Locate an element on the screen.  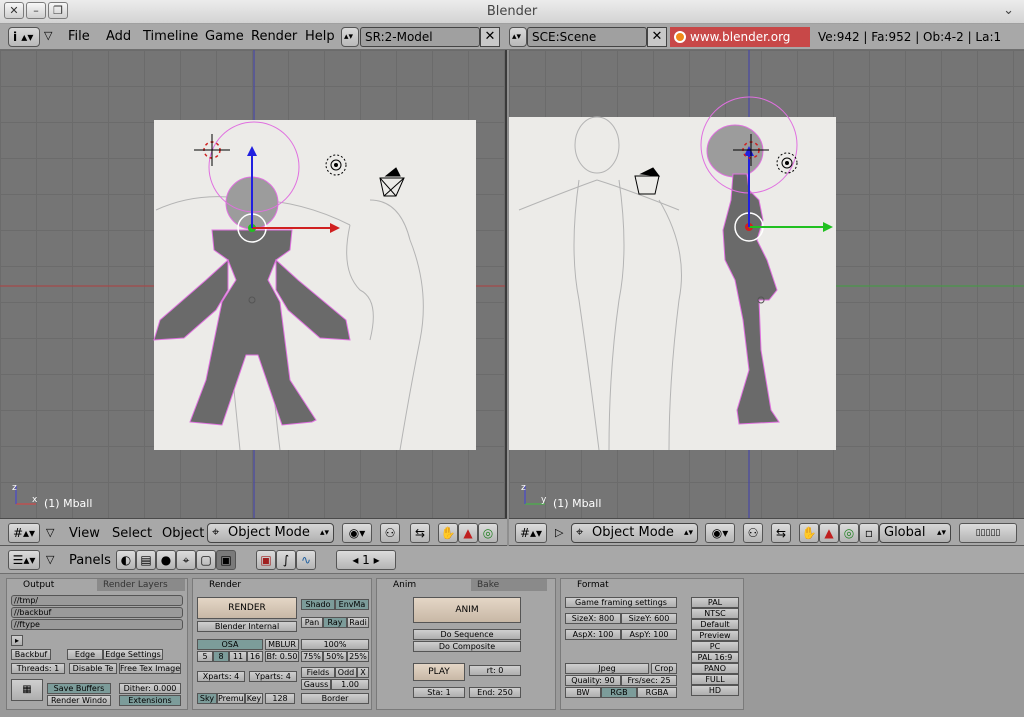
manipulator-scale-icon: ▫ is located at coordinates (869, 533).